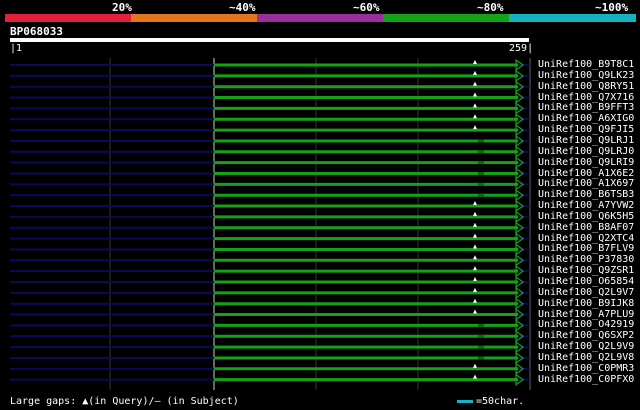  I want to click on hit-label: UniRef100_Q2XTC4, so click(586, 238).